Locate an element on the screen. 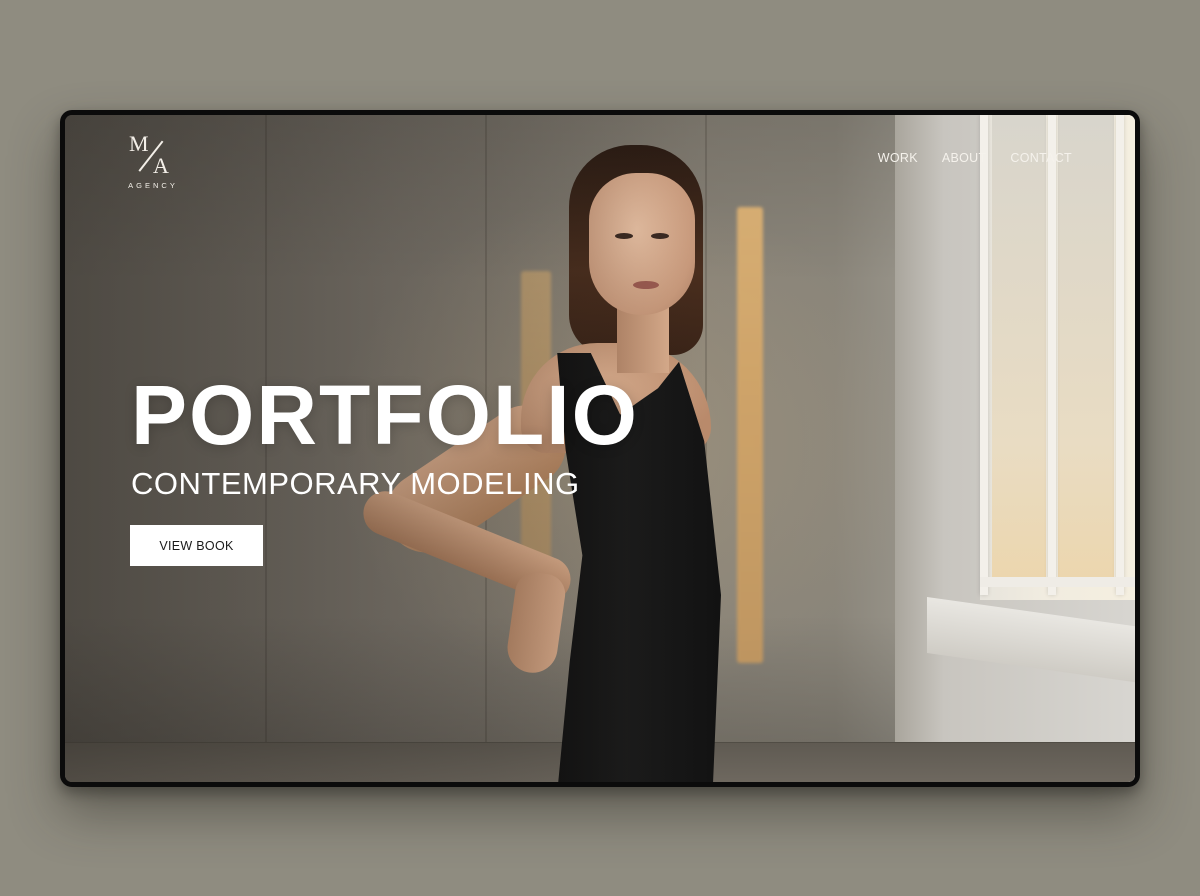 The width and height of the screenshot is (1200, 896). nav-link-work: WORK is located at coordinates (898, 158).